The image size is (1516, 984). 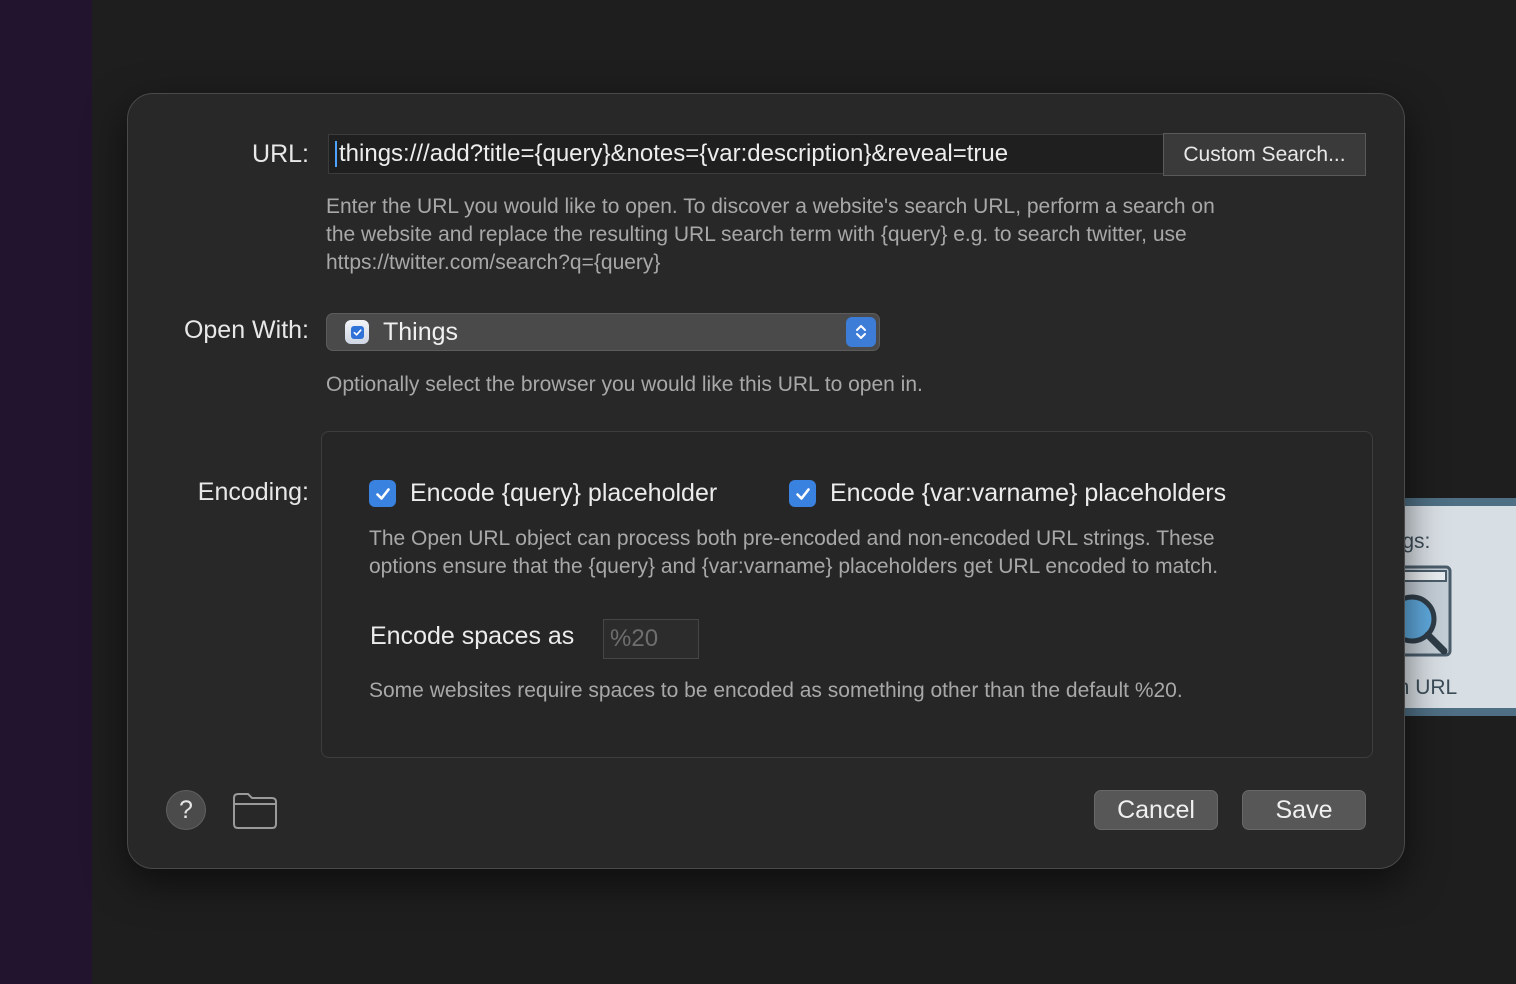 I want to click on encode-var-label: Encode {var:varname} placeholders, so click(x=1028, y=493).